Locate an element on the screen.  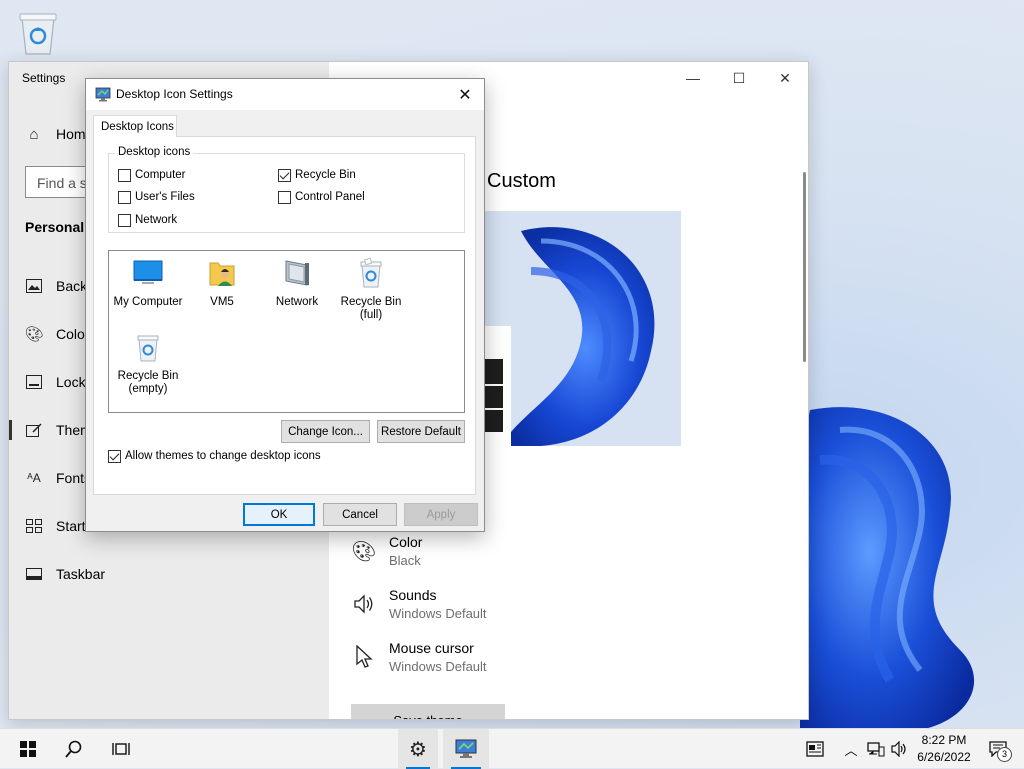
windows-logo-icon is located at coordinates (28, 749).